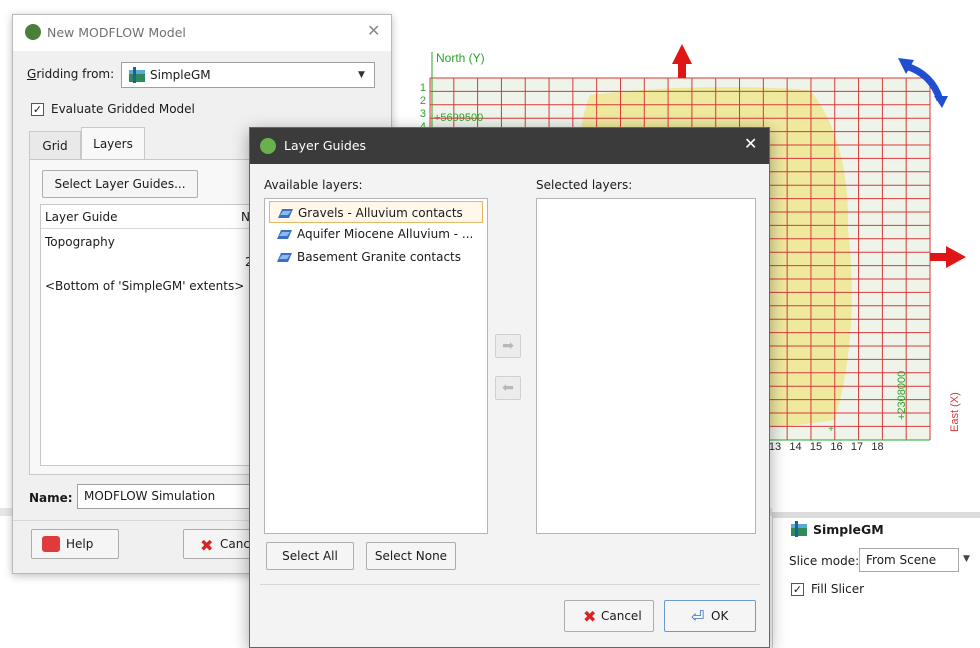 The width and height of the screenshot is (980, 648). I want to click on column-header-layer-guide: Layer Guide, so click(81, 217).